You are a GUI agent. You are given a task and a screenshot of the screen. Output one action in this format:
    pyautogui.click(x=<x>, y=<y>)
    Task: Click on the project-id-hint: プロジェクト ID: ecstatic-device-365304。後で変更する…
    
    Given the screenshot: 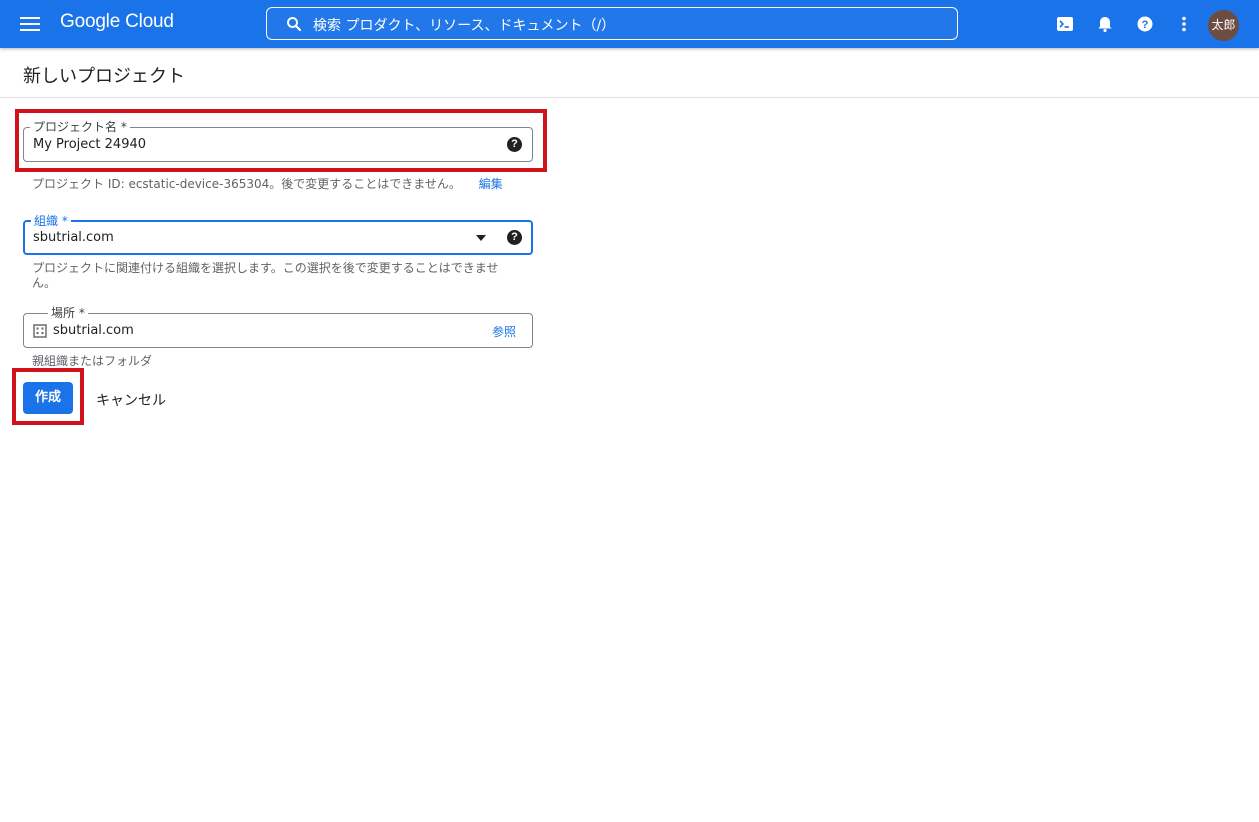 What is the action you would take?
    pyautogui.click(x=267, y=183)
    